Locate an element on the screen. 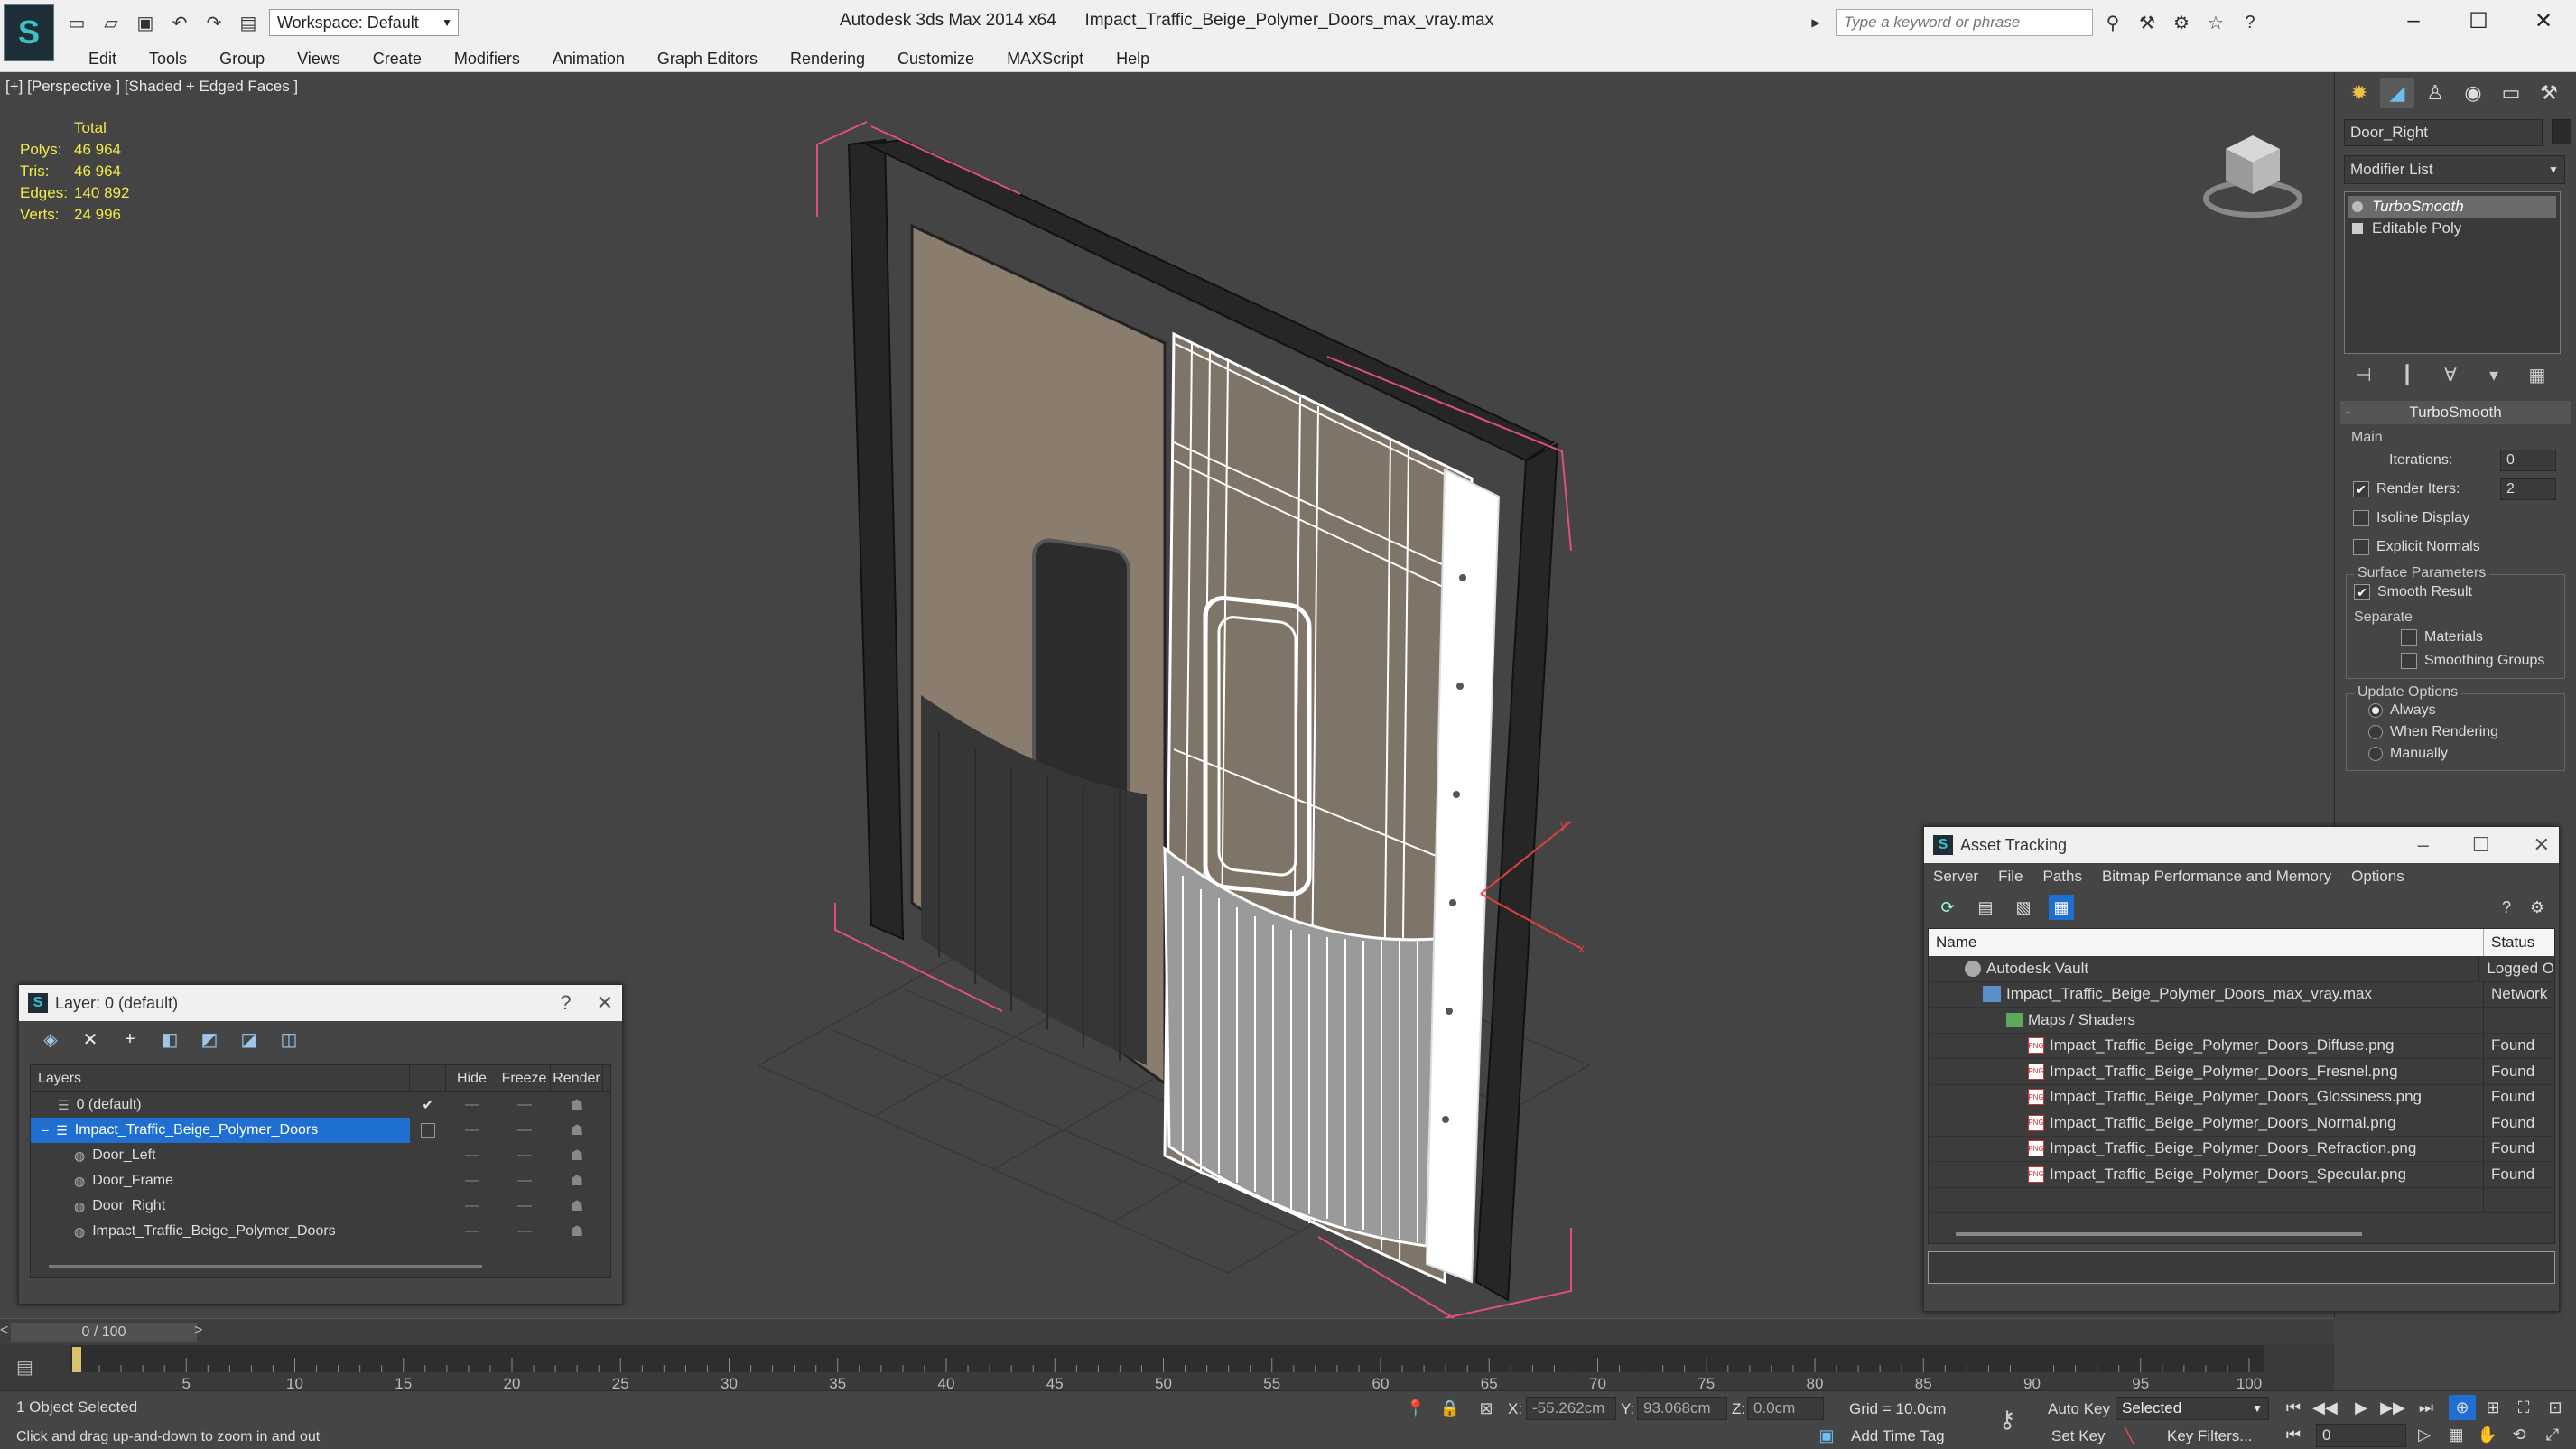 This screenshot has height=1449, width=2576. show-end-result-icon: ┃ is located at coordinates (2407, 374).